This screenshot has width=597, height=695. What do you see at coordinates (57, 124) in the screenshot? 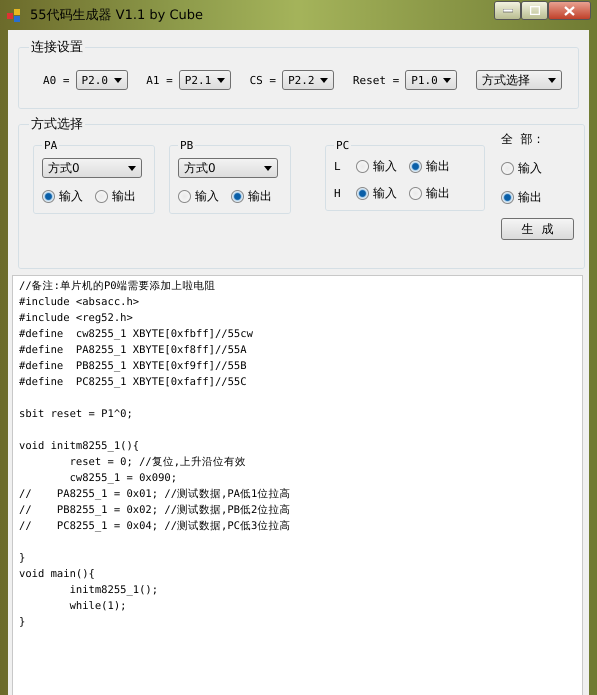
I see `group-title: 方式选择` at bounding box center [57, 124].